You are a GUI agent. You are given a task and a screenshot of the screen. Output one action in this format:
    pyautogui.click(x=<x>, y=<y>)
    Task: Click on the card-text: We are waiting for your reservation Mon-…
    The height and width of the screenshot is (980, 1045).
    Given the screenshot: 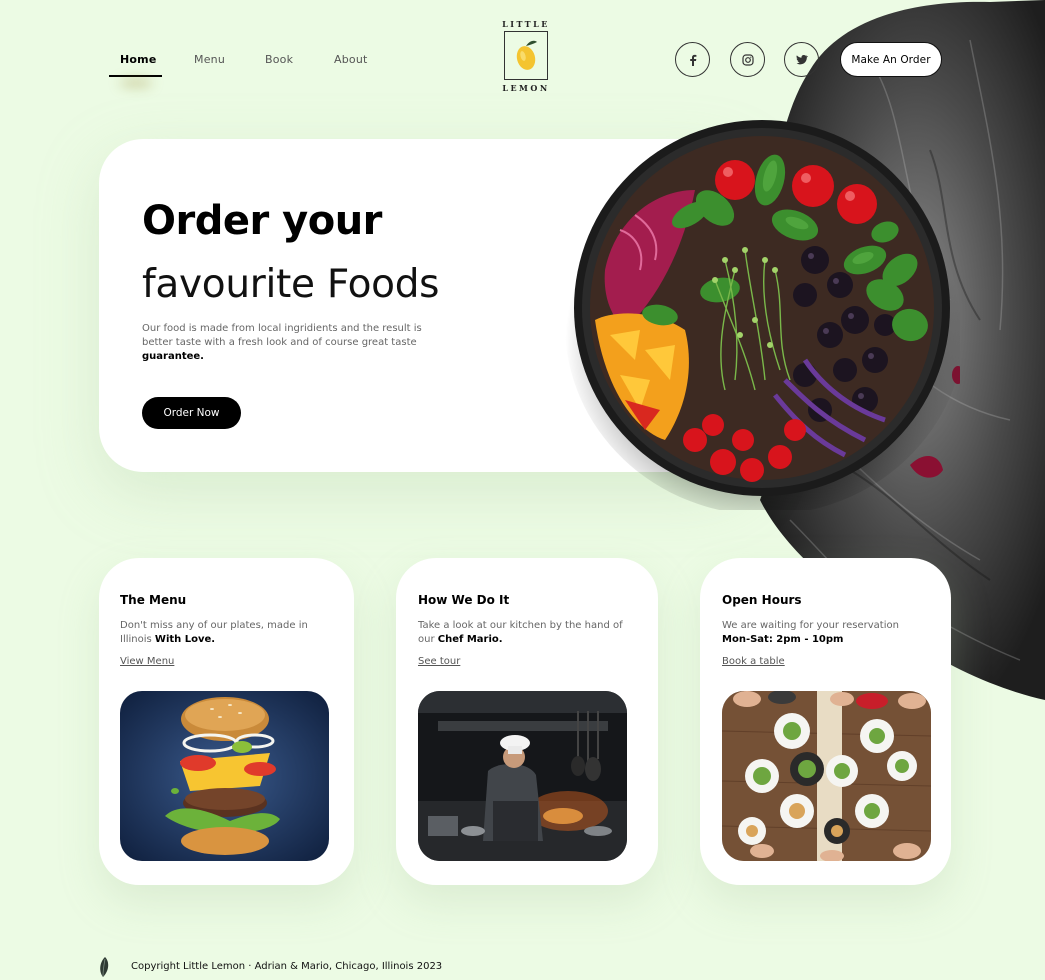 What is the action you would take?
    pyautogui.click(x=829, y=633)
    